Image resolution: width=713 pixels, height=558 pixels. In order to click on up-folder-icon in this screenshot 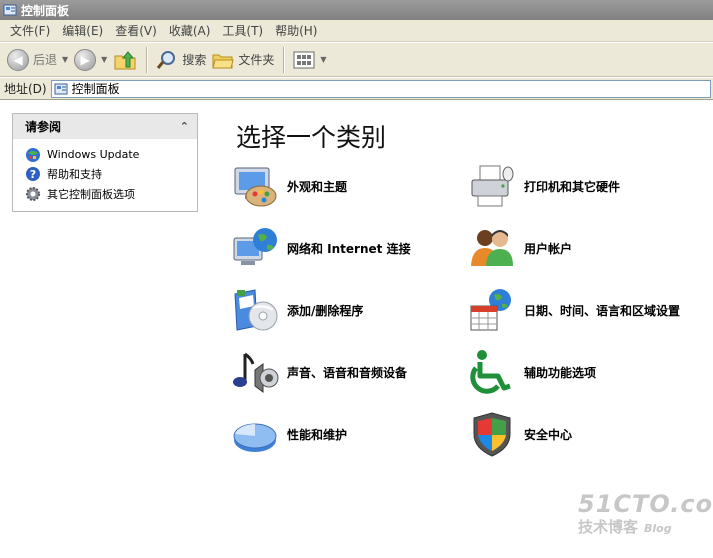, I will do `click(125, 59)`.